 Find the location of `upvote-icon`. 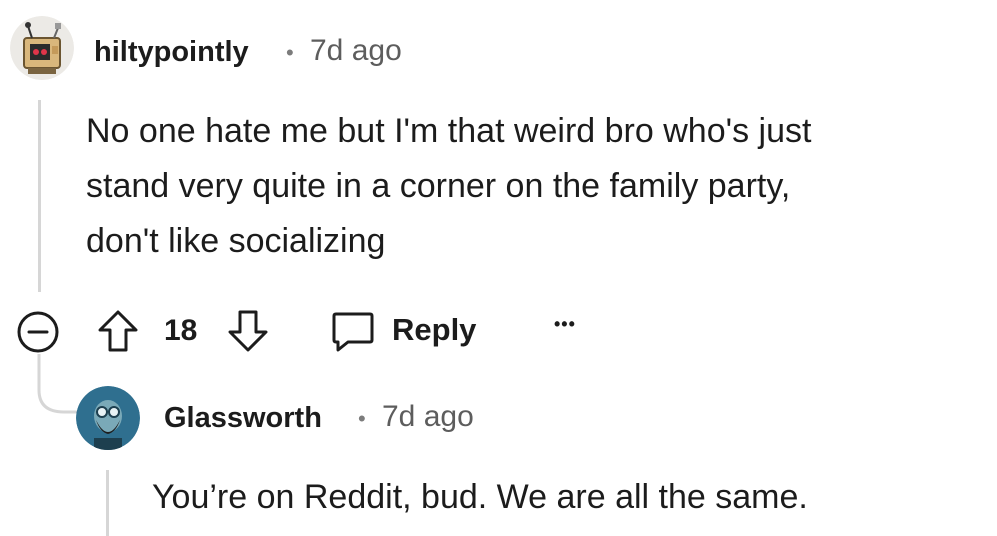

upvote-icon is located at coordinates (118, 331).